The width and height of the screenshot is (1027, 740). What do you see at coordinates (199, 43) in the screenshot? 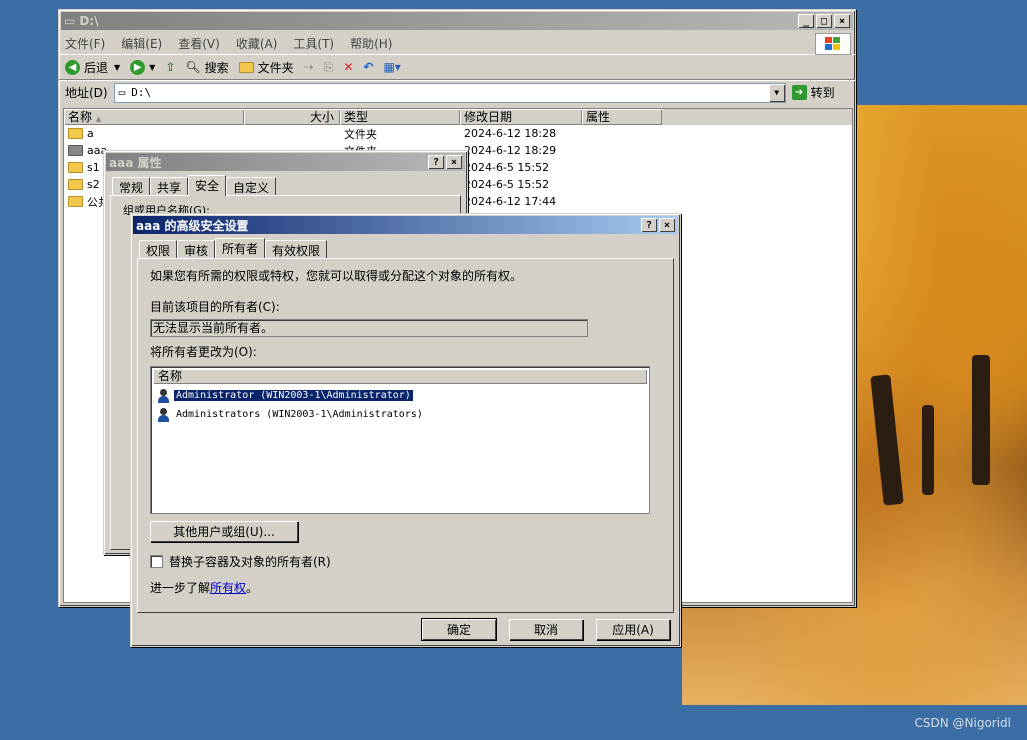
I see `menu-view: 查看(V)` at bounding box center [199, 43].